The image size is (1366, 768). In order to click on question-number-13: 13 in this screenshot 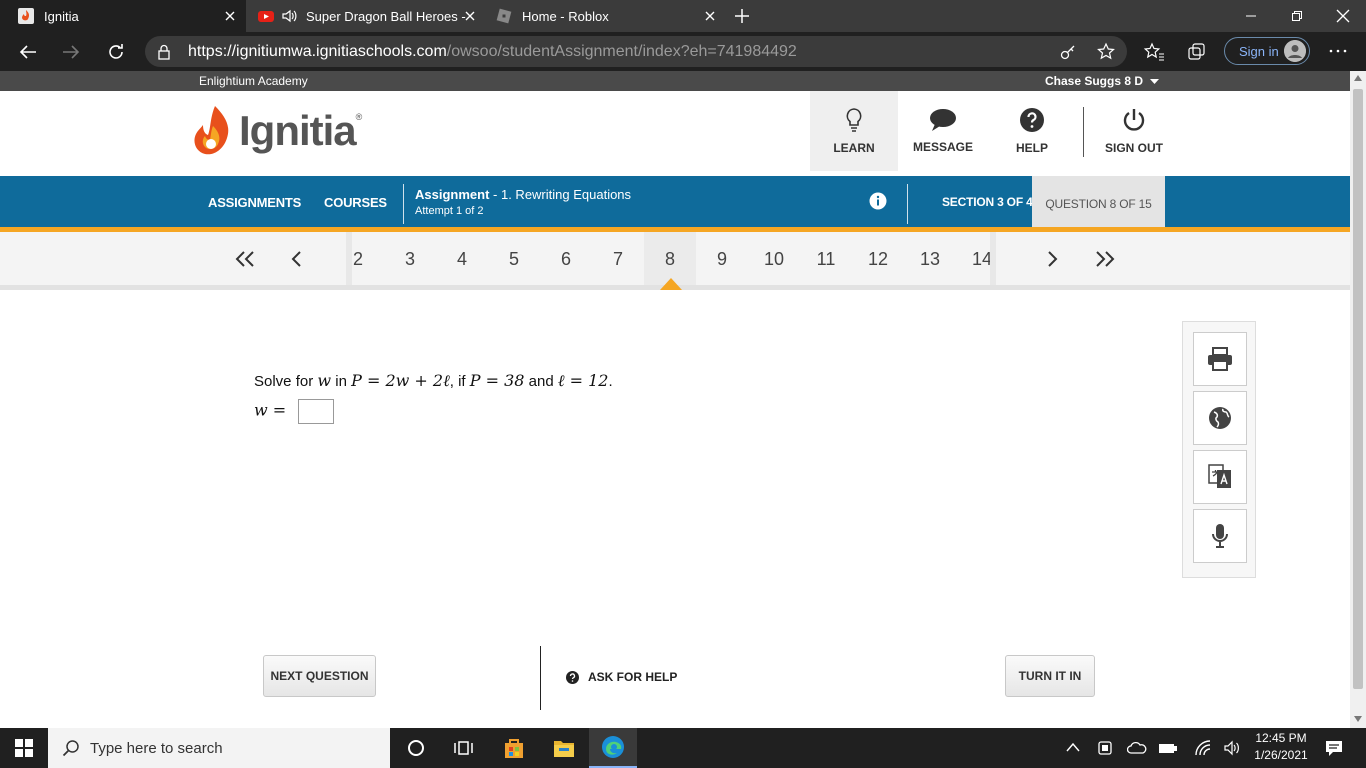, I will do `click(930, 259)`.